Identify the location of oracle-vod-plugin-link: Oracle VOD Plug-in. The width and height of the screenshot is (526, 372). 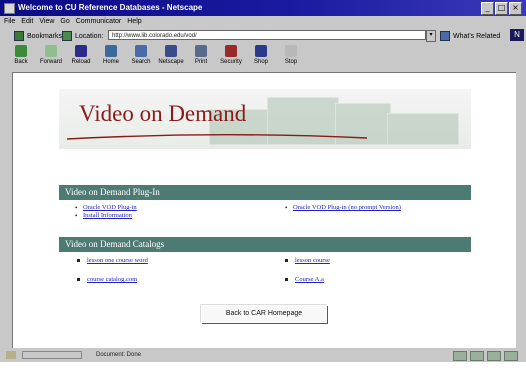
(175, 208).